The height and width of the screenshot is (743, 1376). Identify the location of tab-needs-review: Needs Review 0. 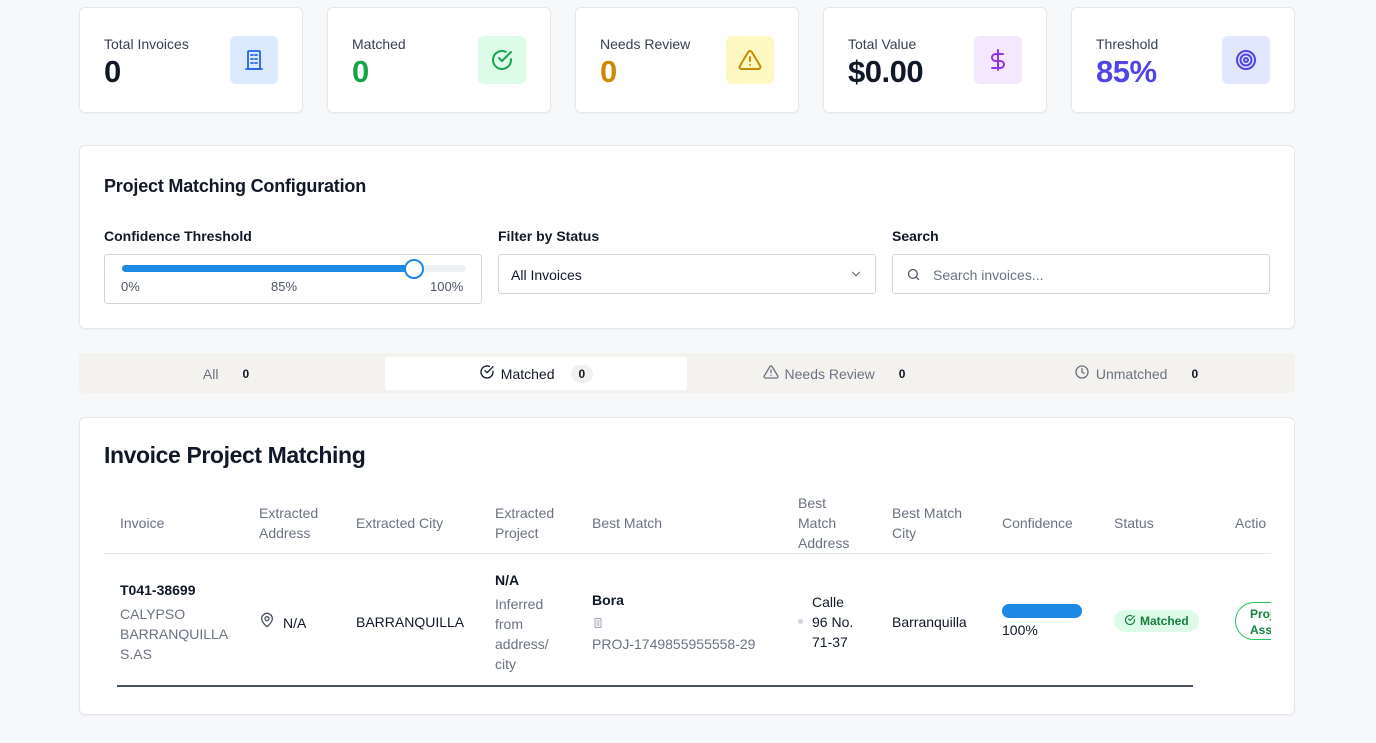
(838, 373).